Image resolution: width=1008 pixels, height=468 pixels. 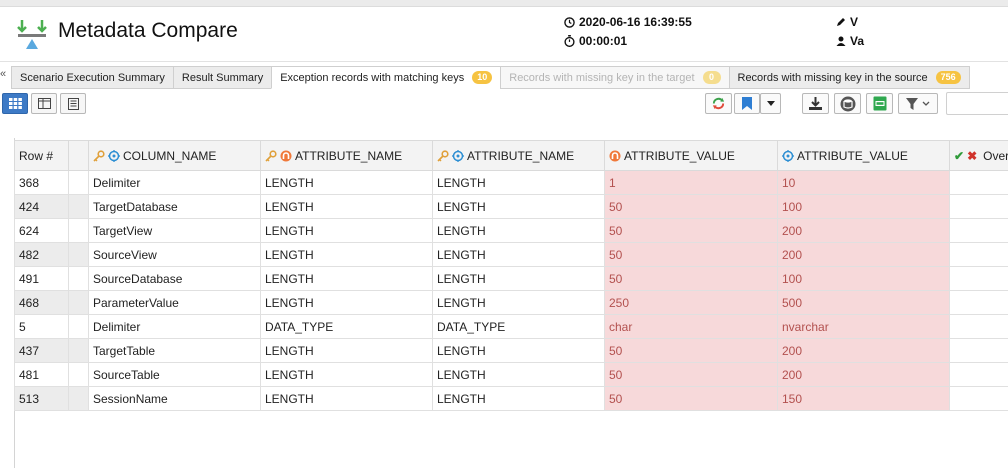 I want to click on refresh-button, so click(x=718, y=103).